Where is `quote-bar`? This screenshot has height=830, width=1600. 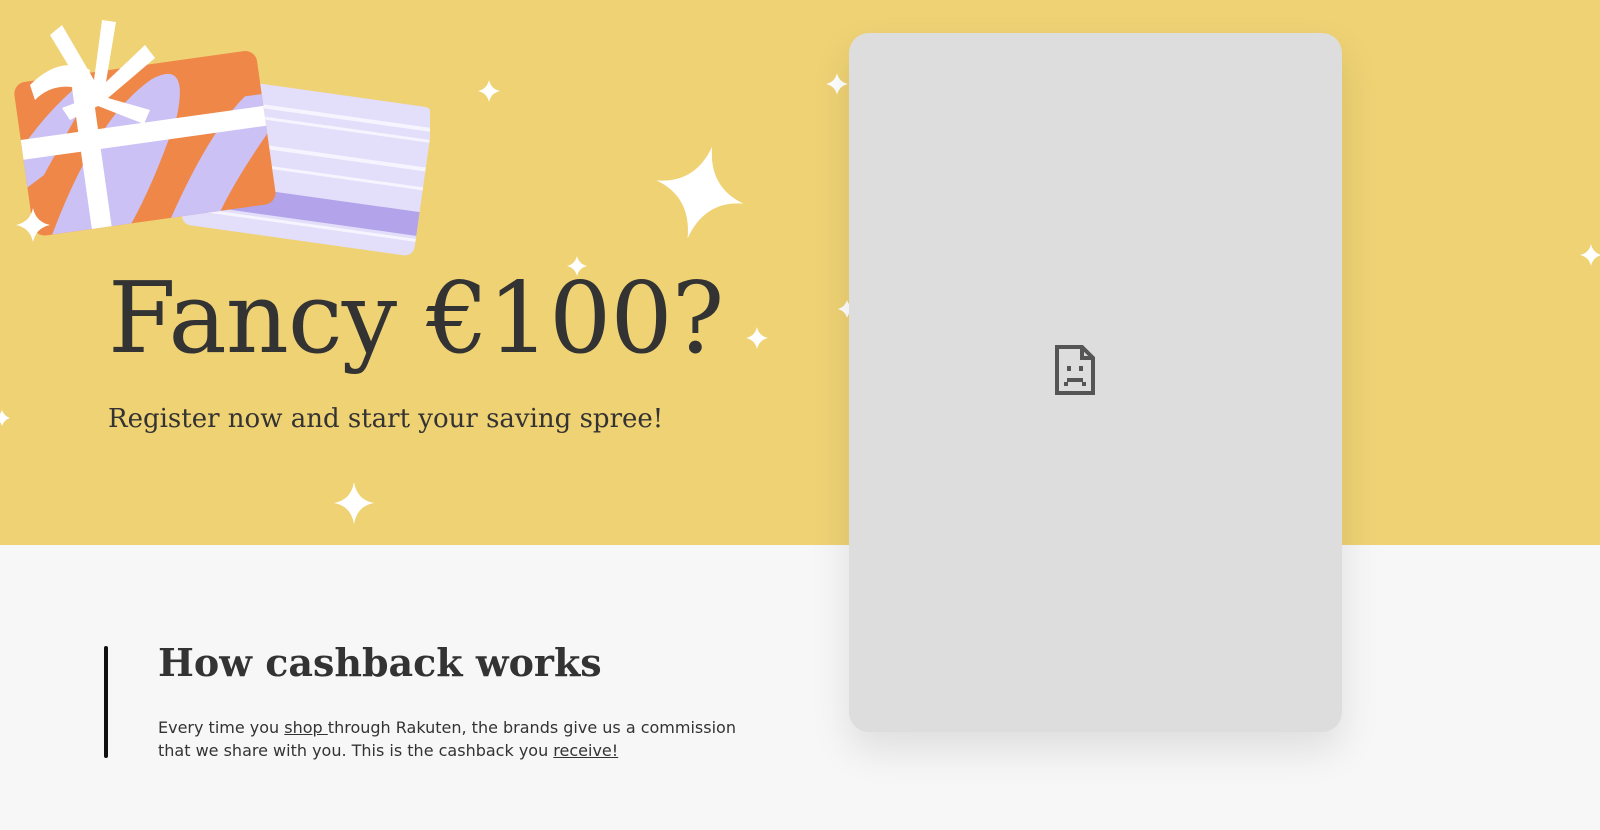
quote-bar is located at coordinates (106, 702).